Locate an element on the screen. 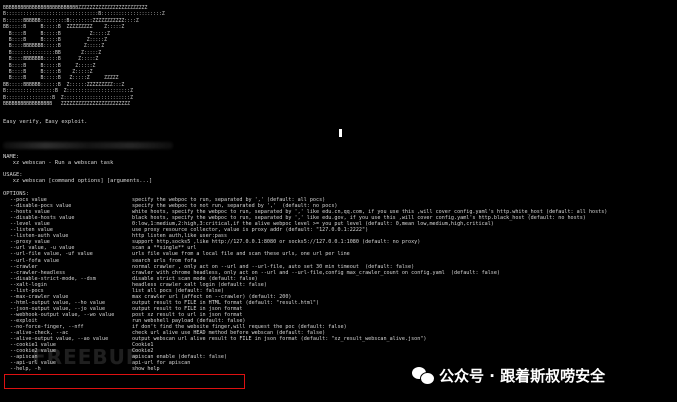  apiscan-highlight-box is located at coordinates (124, 381).